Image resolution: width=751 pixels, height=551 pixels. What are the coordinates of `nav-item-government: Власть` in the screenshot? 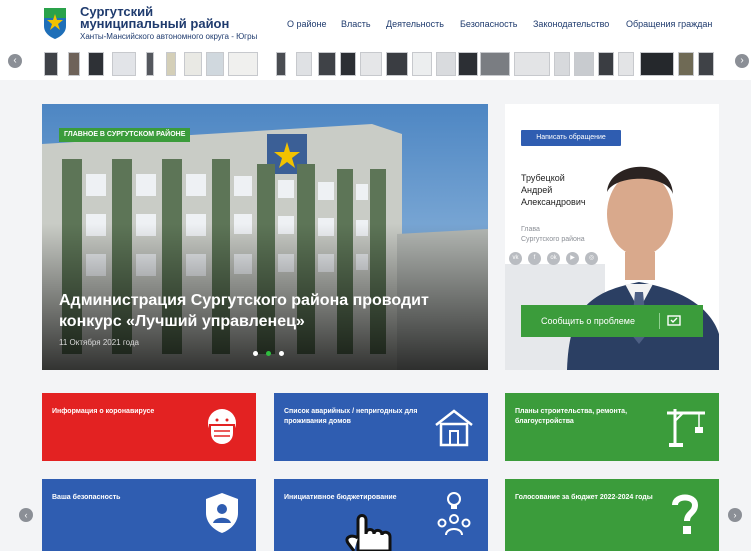 It's located at (356, 24).